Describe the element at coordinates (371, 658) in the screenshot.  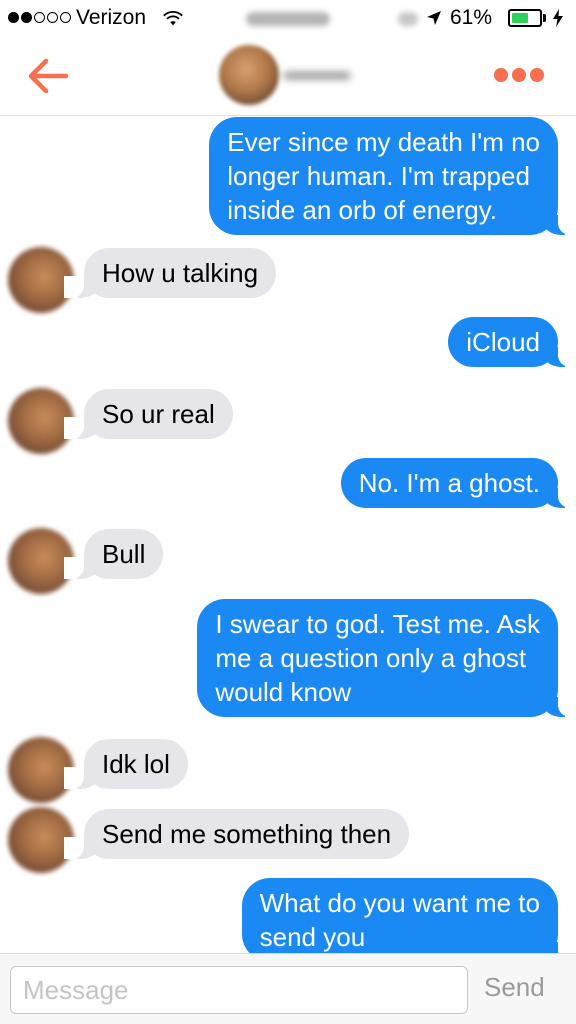
I see `message-text-line: me a question only a ghost` at that location.